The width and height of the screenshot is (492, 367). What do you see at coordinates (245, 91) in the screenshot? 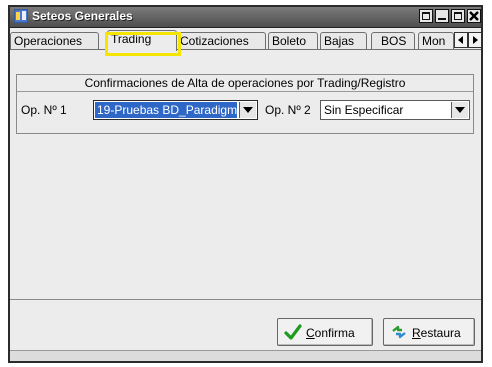
I see `group-divider` at bounding box center [245, 91].